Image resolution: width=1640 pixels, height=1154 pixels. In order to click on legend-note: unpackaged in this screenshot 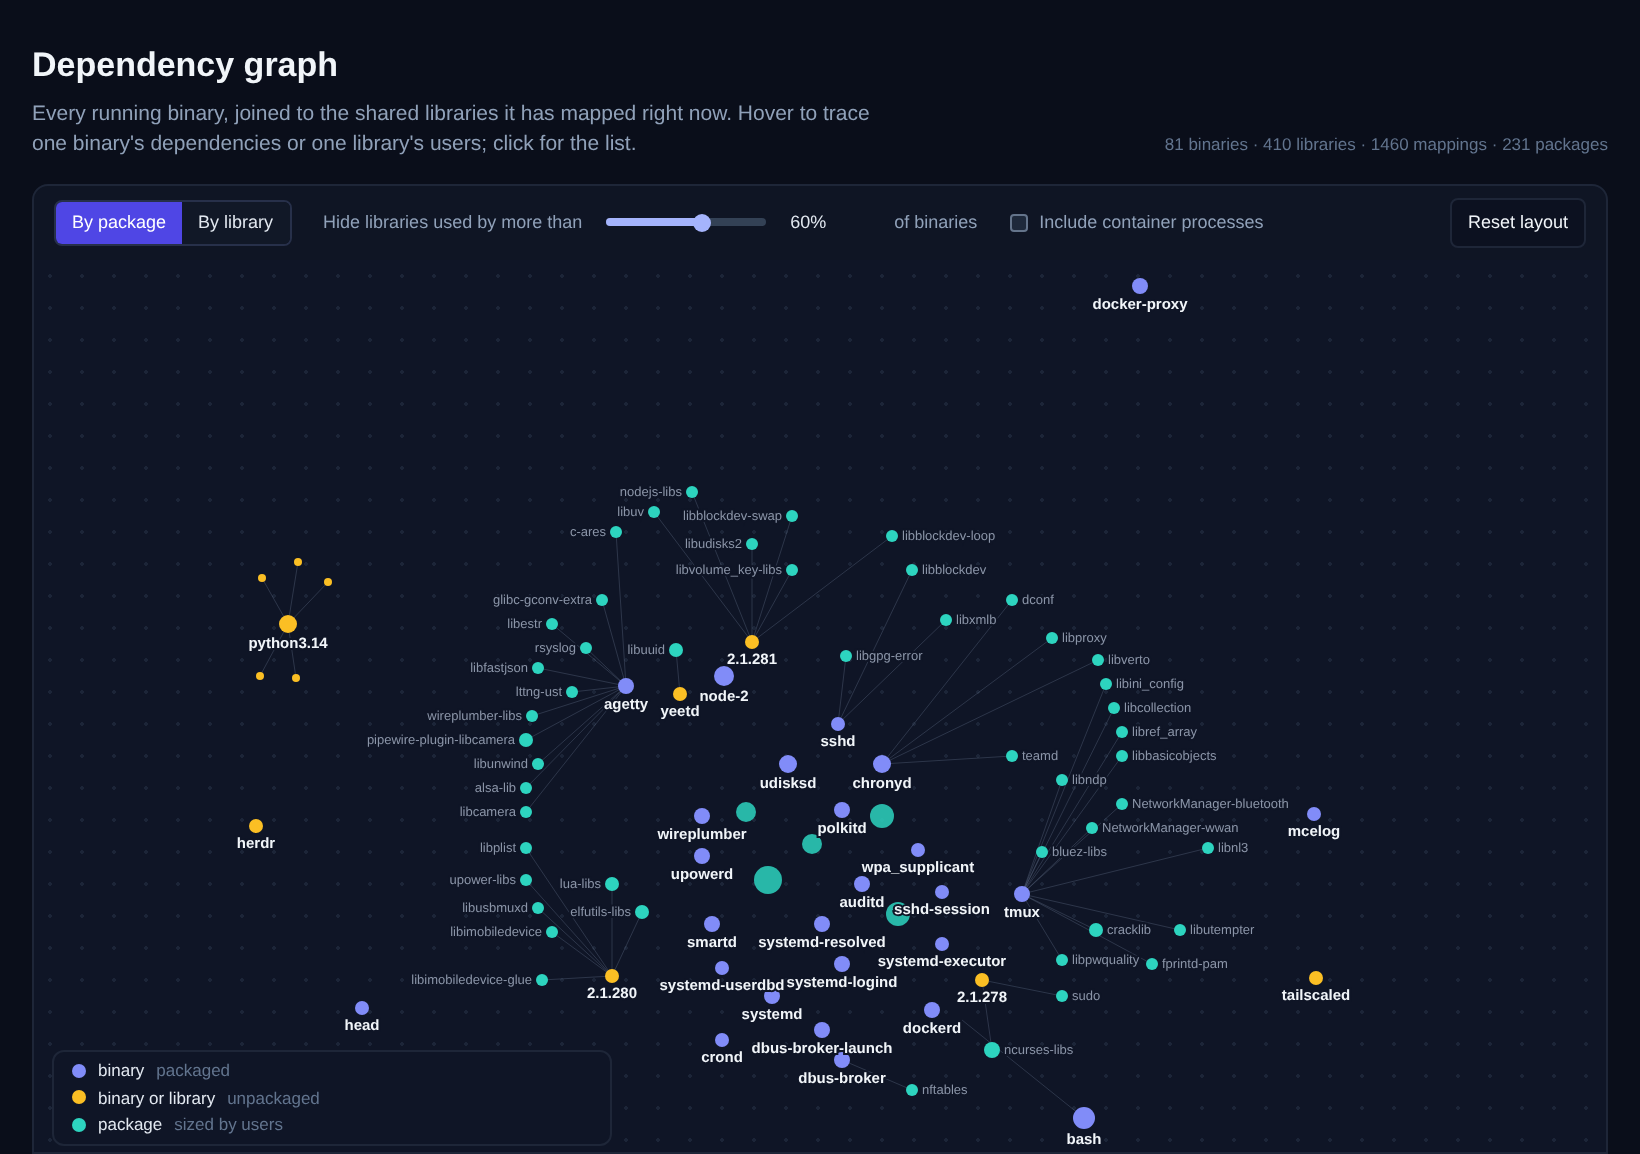, I will do `click(273, 1098)`.